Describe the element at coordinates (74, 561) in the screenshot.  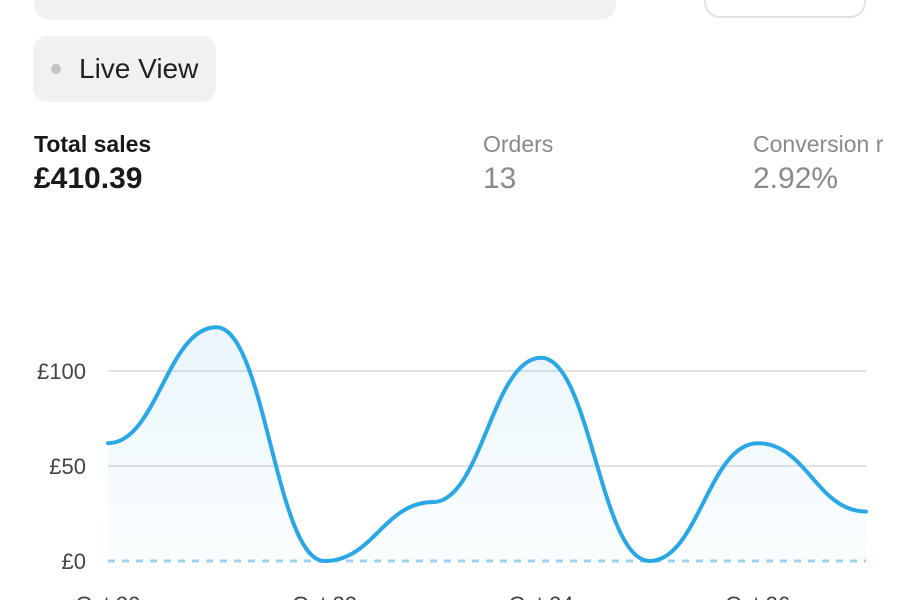
I see `y-tick-label: £0` at that location.